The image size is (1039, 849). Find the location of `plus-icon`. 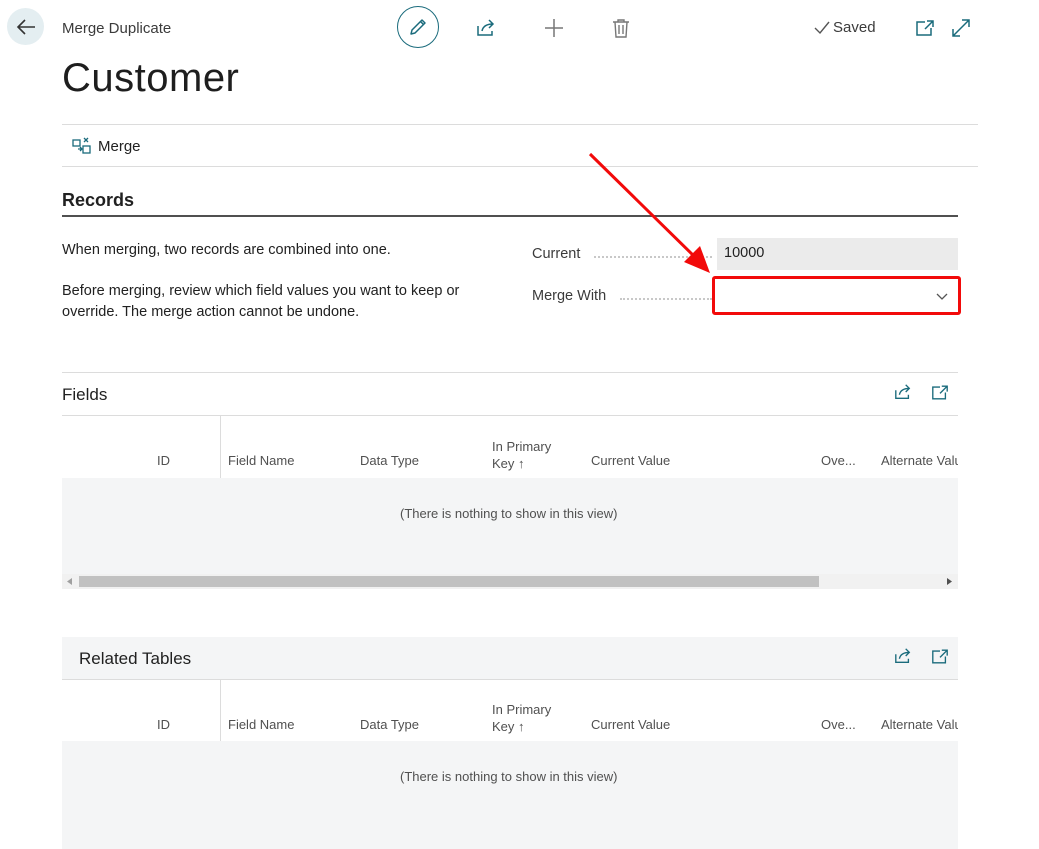

plus-icon is located at coordinates (554, 28).